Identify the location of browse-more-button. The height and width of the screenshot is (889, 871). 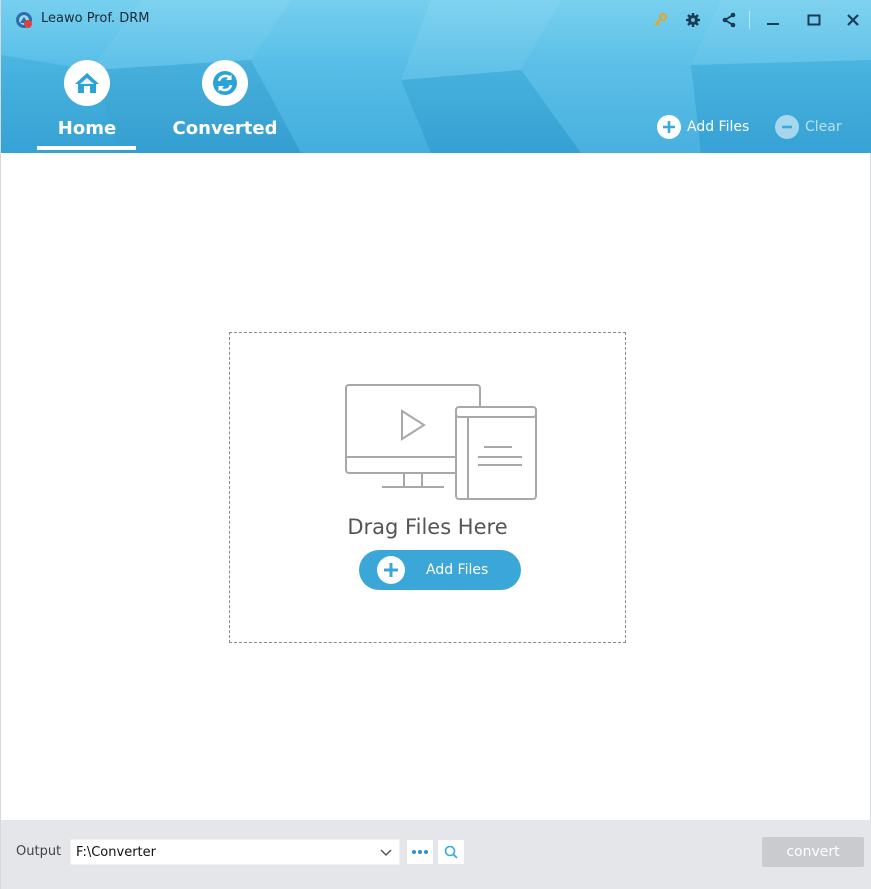
(420, 852).